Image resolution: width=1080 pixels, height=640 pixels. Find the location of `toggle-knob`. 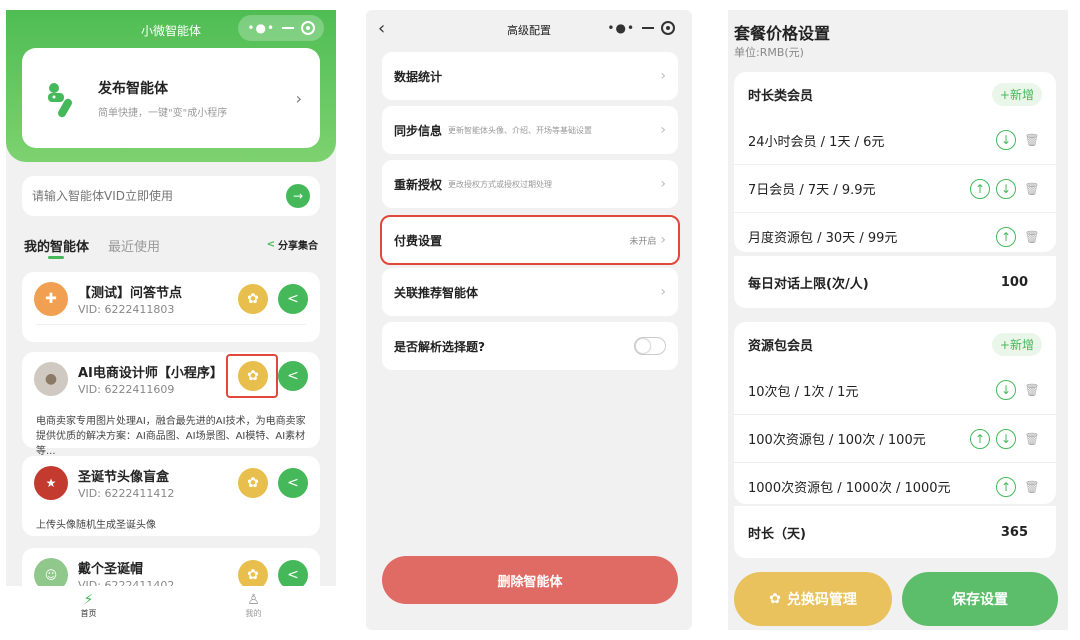

toggle-knob is located at coordinates (643, 346).